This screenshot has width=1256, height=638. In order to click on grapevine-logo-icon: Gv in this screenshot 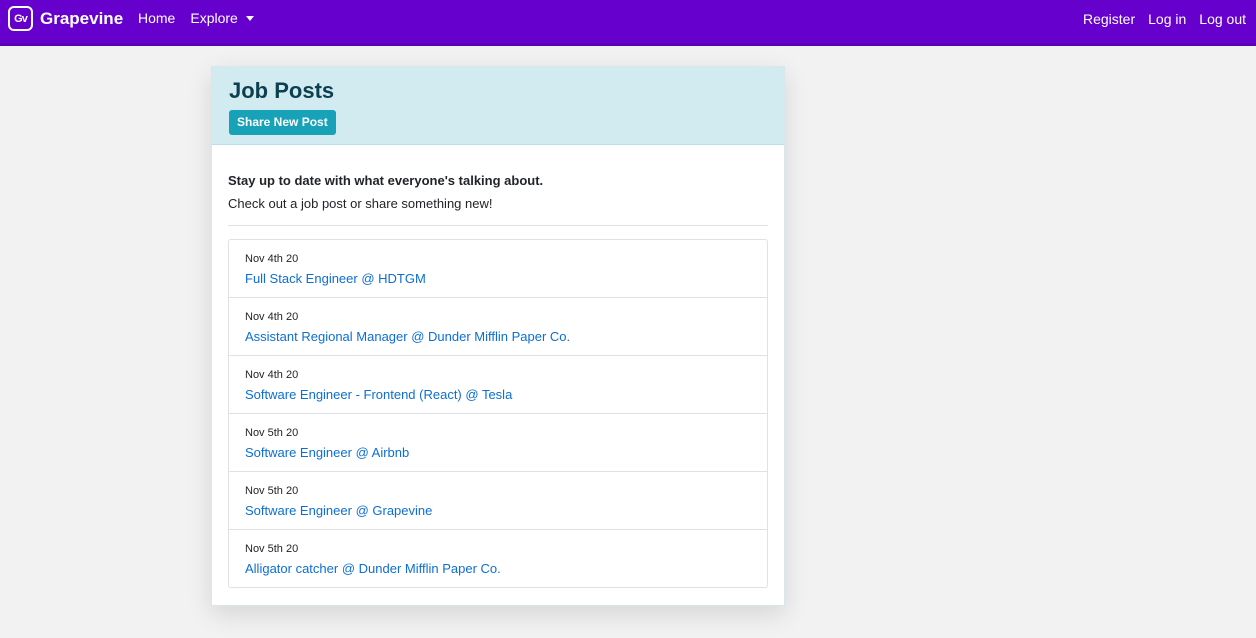, I will do `click(20, 18)`.